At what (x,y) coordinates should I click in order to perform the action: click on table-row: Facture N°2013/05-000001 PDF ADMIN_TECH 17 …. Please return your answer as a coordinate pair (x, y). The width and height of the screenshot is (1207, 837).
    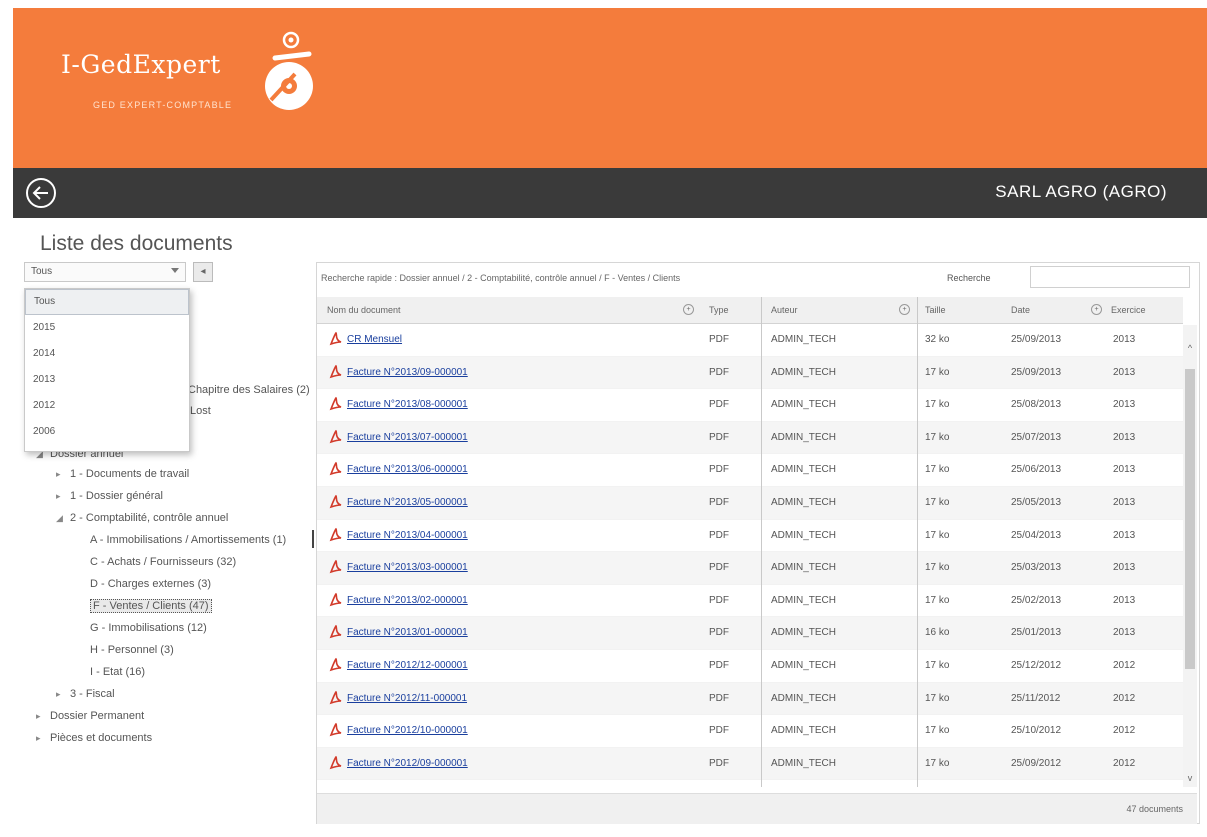
    Looking at the image, I should click on (750, 503).